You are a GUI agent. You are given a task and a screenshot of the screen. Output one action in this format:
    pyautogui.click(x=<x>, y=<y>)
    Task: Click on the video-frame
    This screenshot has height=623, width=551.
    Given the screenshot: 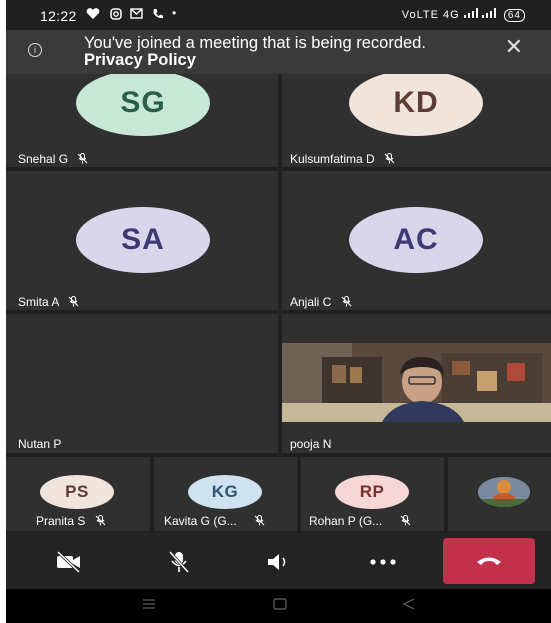 What is the action you would take?
    pyautogui.click(x=416, y=382)
    